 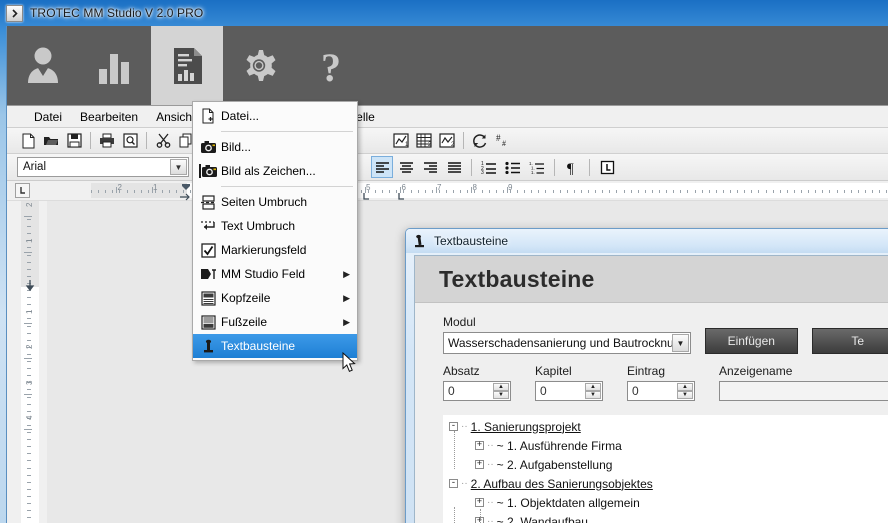 What do you see at coordinates (803, 391) in the screenshot?
I see `anzeigename-input` at bounding box center [803, 391].